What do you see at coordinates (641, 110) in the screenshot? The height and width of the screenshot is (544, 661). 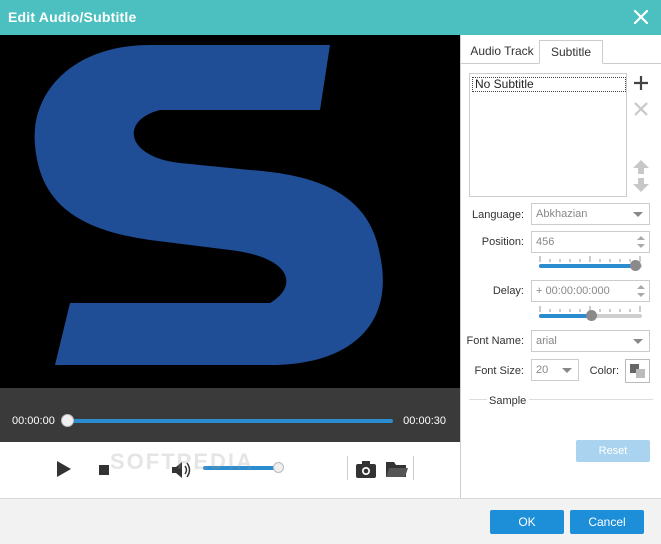 I see `remove-icon` at bounding box center [641, 110].